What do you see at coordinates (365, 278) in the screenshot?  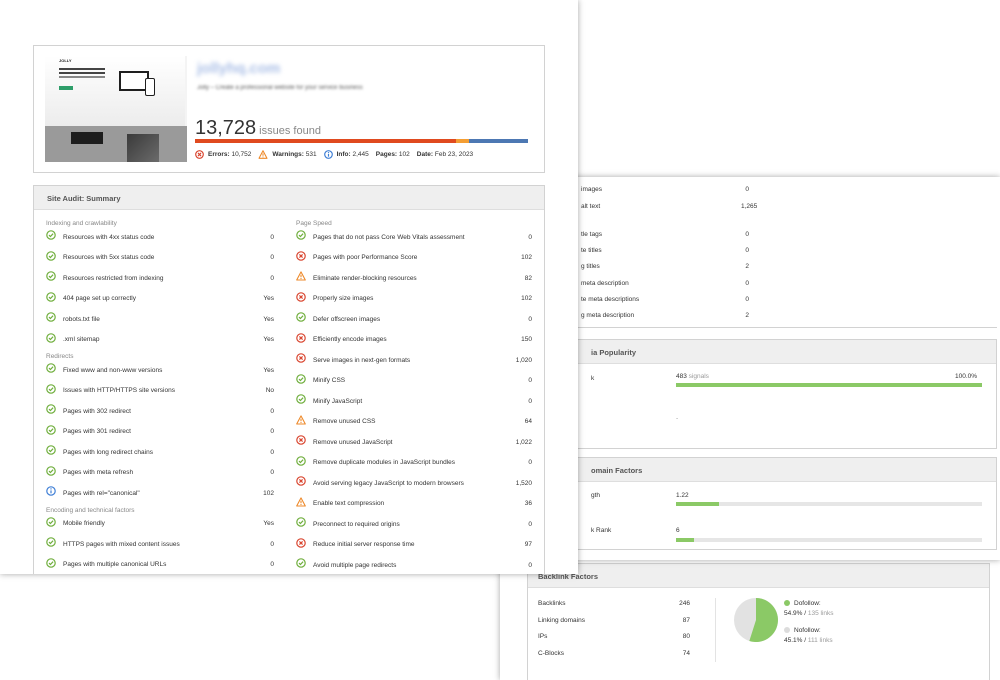 I see `audit-row-label: Eliminate render-blocking resources` at bounding box center [365, 278].